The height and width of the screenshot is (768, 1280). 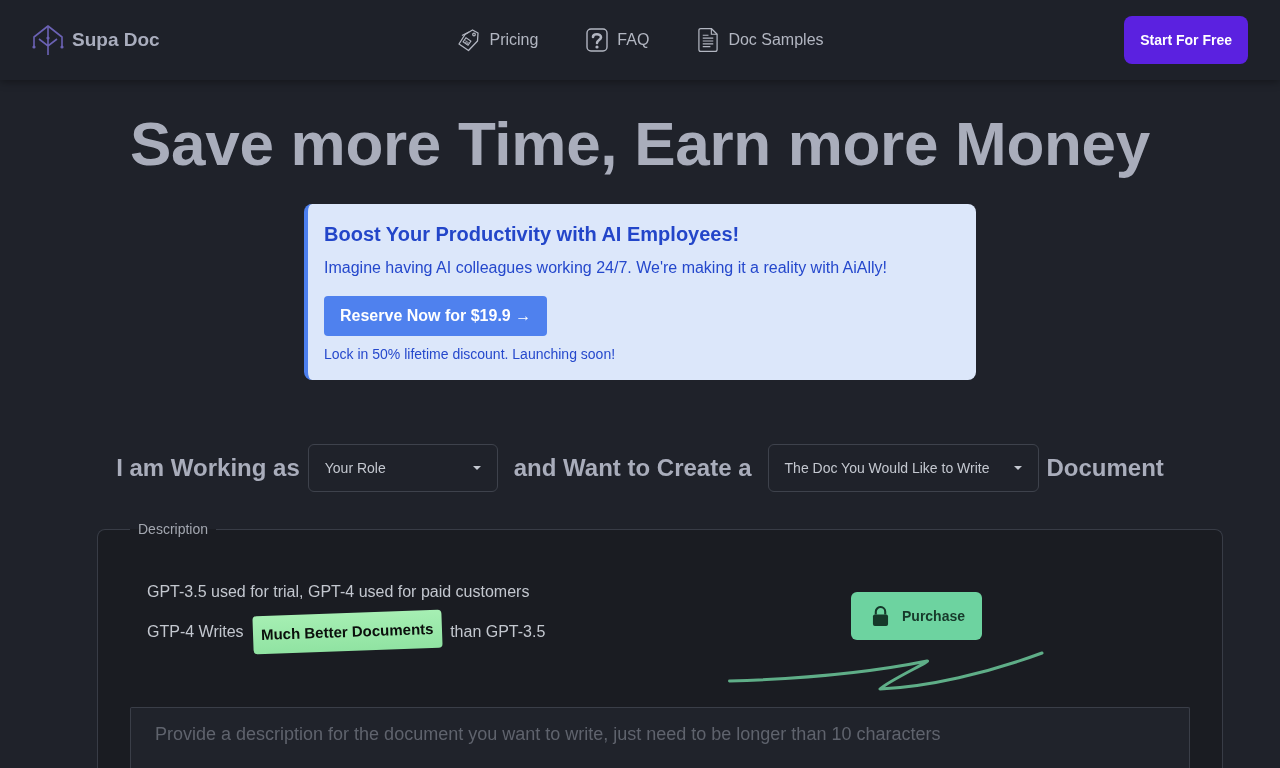 I want to click on banner-title: Boost Your Productivity with AI Employees!, so click(x=532, y=234).